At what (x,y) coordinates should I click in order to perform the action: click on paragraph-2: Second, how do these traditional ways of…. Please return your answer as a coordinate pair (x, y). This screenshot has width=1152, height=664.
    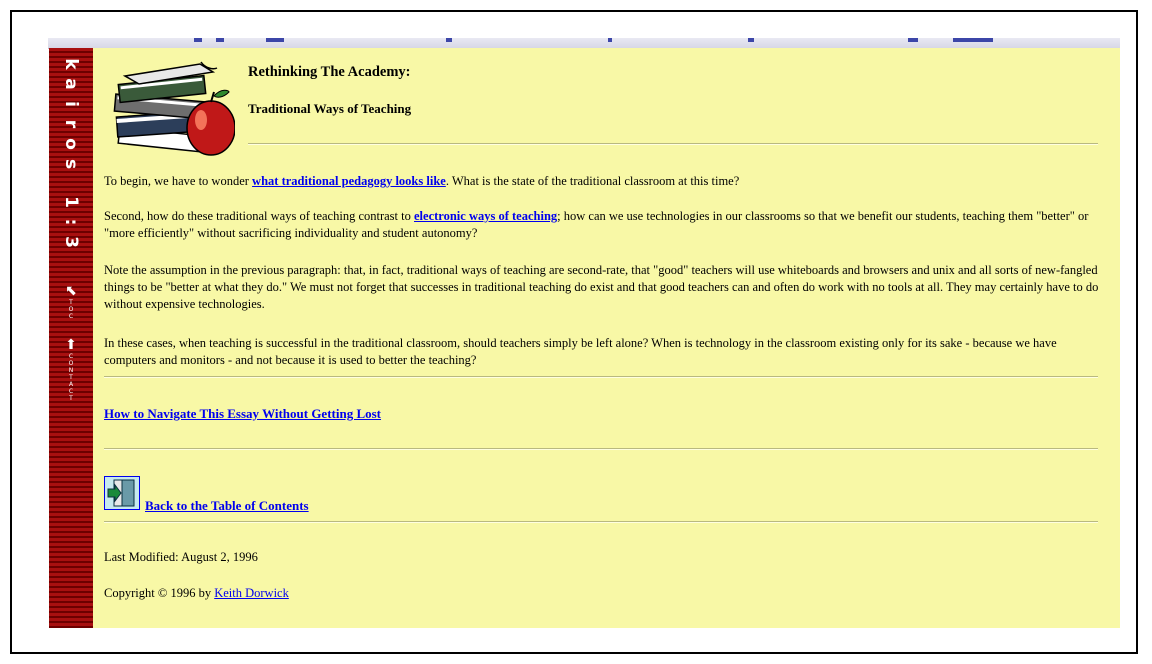
    Looking at the image, I should click on (596, 224).